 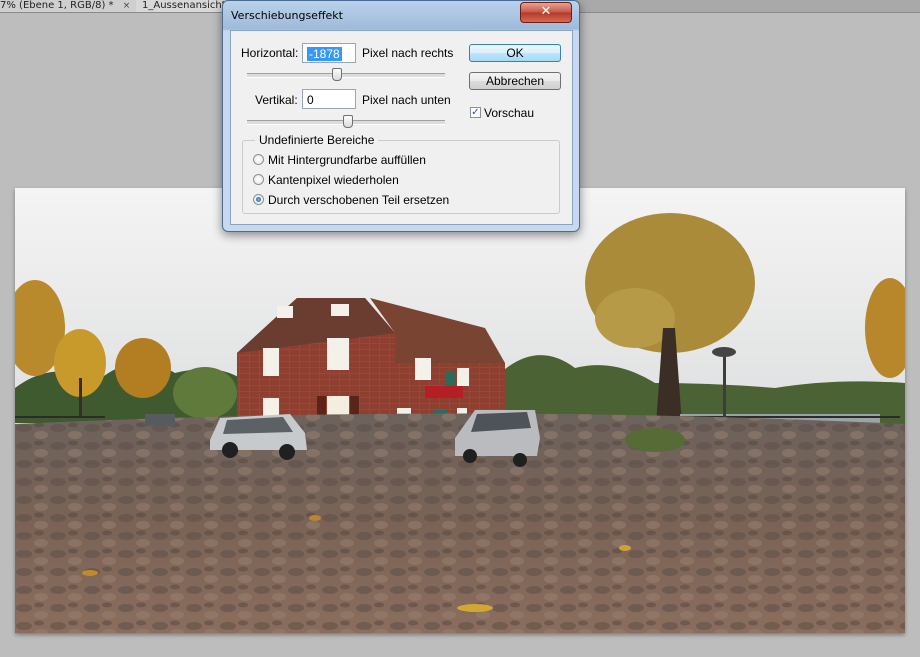 I want to click on vertical-label: Vertikal:, so click(x=276, y=100).